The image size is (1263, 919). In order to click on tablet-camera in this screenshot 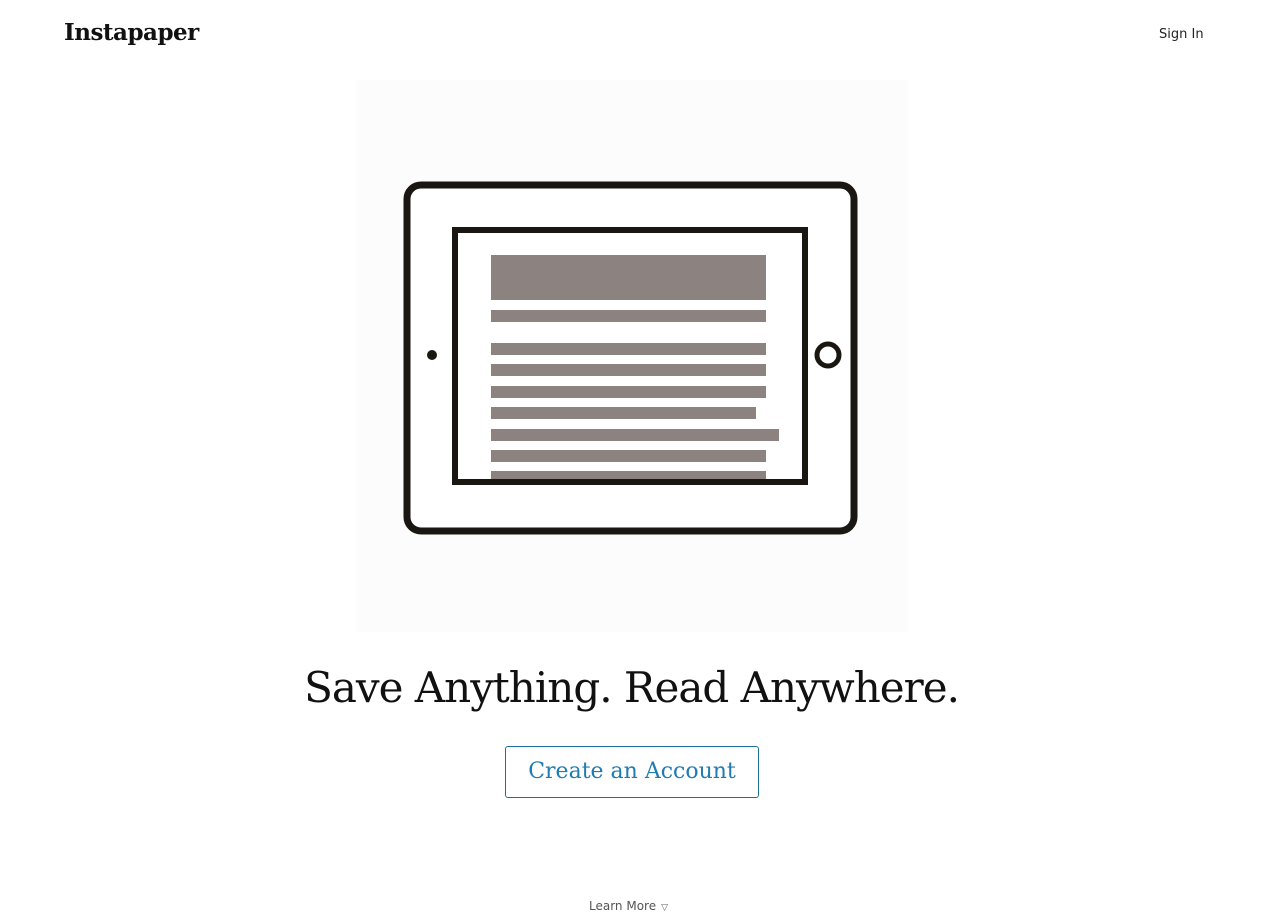, I will do `click(432, 355)`.